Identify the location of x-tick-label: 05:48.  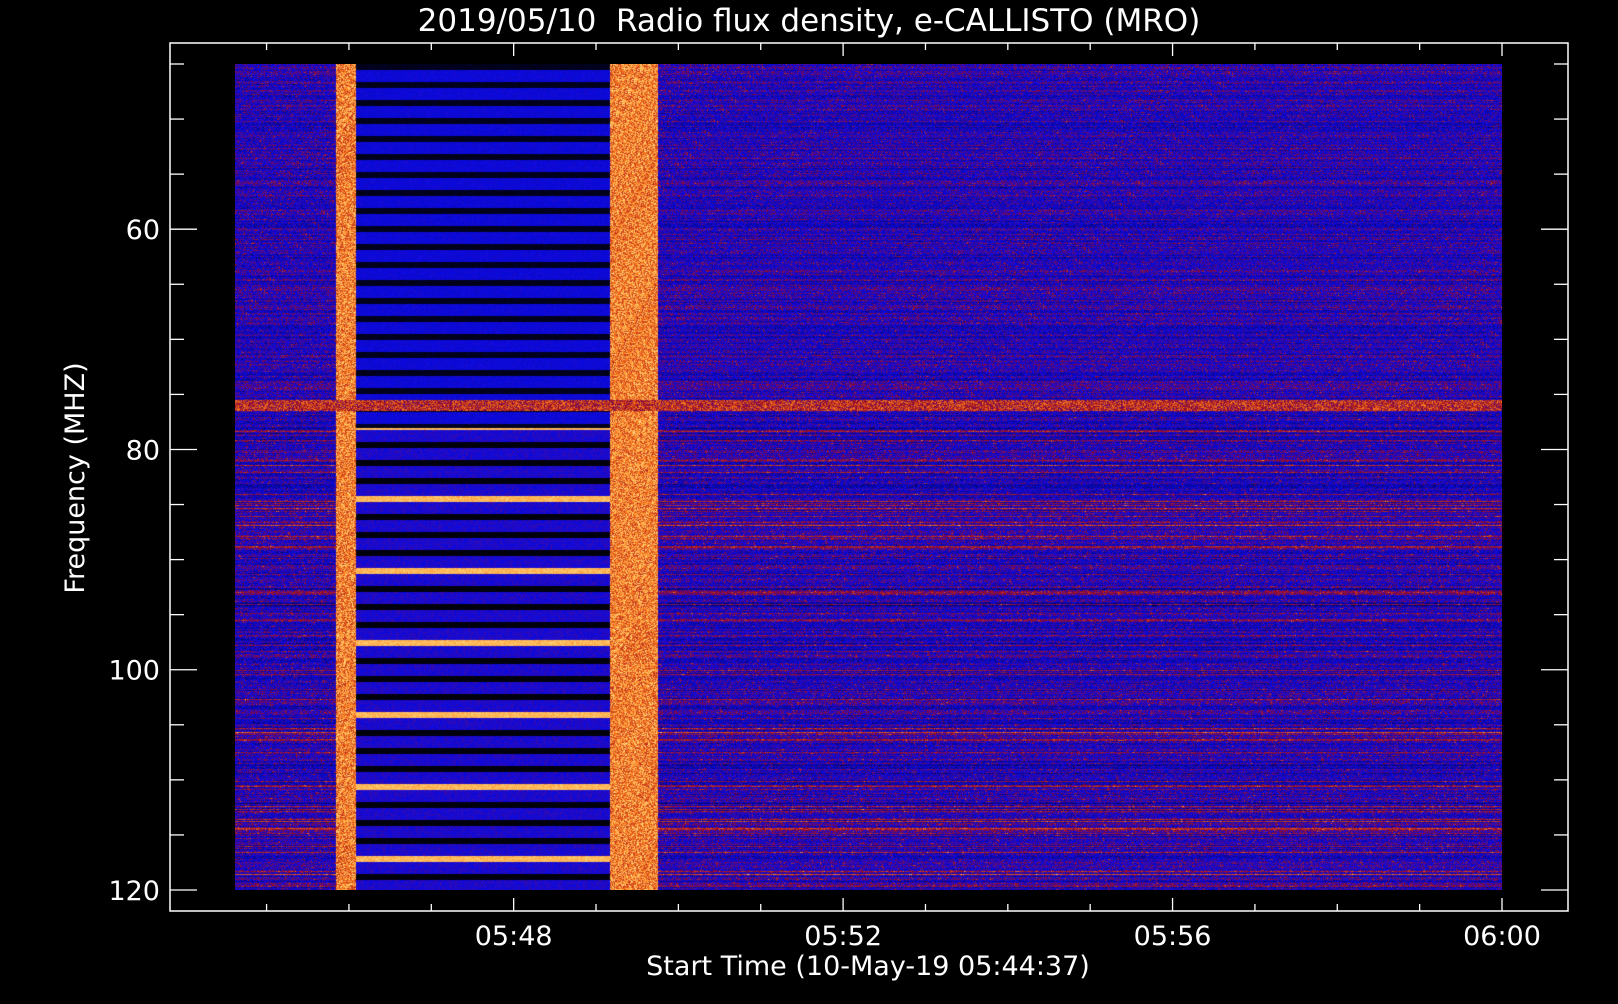
(514, 936).